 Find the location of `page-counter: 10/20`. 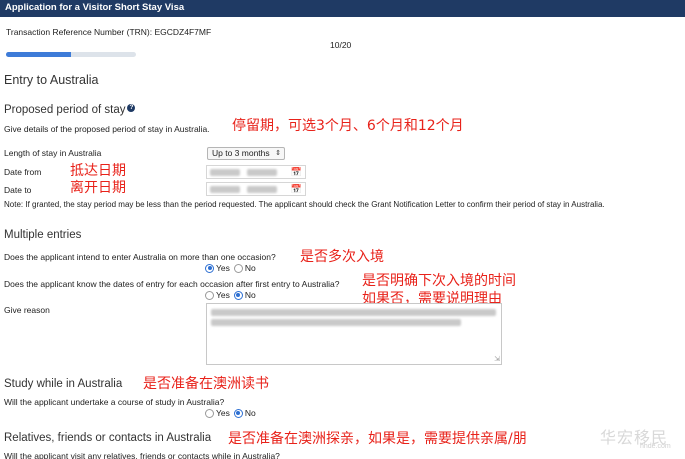

page-counter: 10/20 is located at coordinates (341, 45).